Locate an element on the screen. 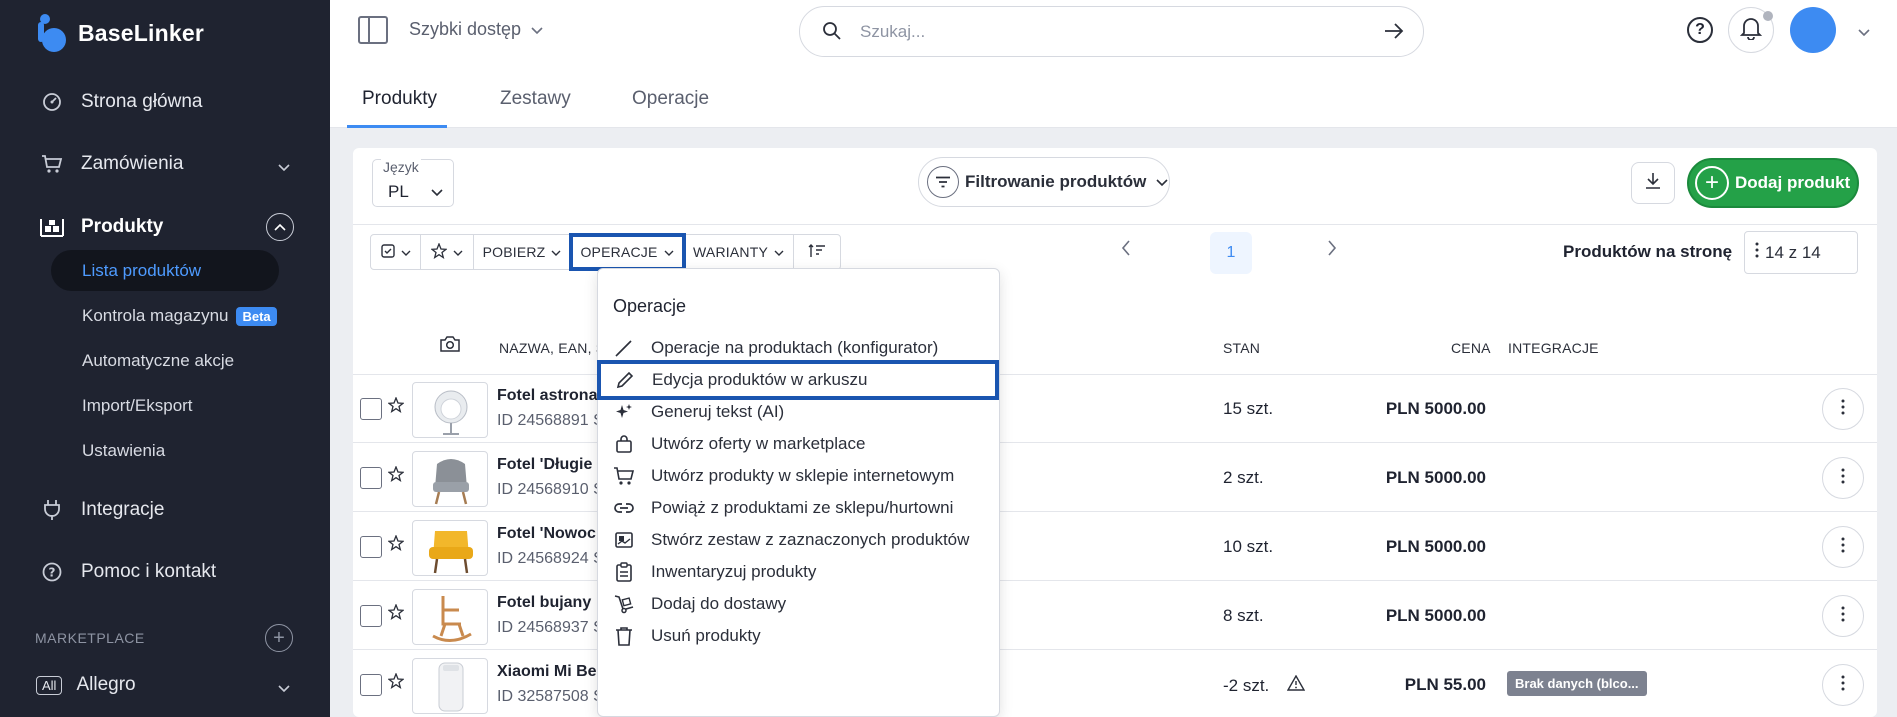 The image size is (1897, 717). pencil-icon is located at coordinates (624, 348).